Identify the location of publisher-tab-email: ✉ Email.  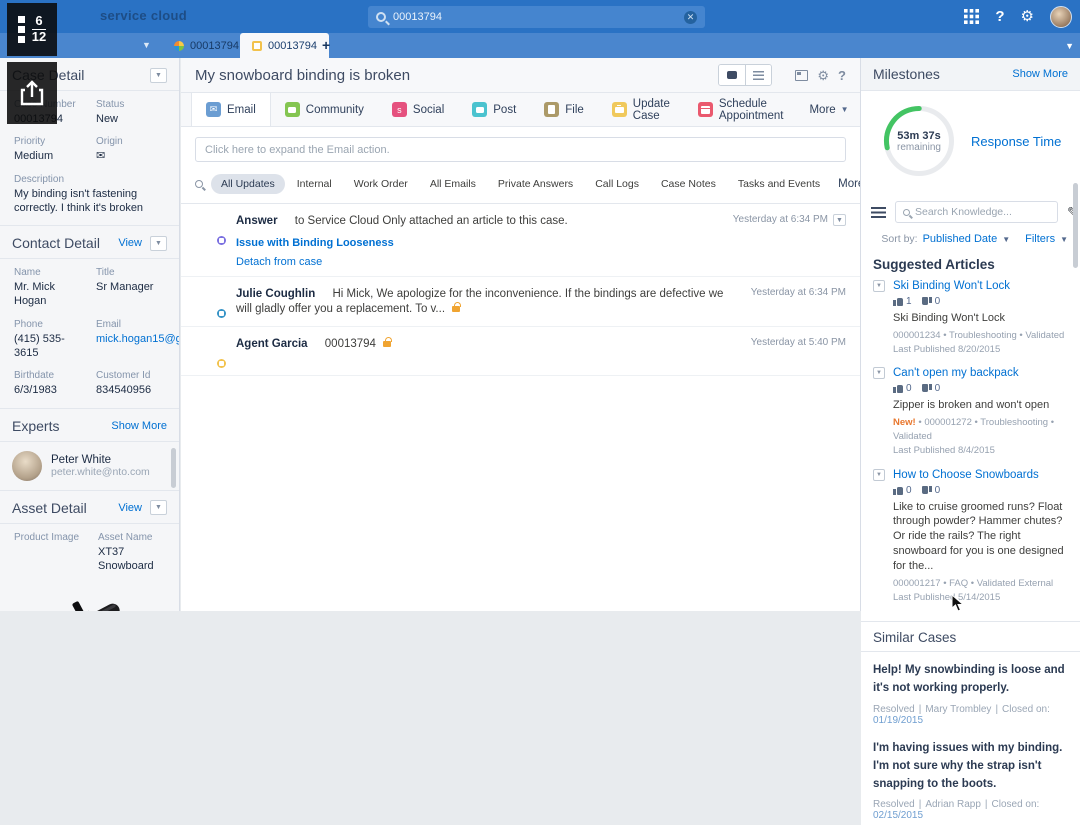
(231, 109).